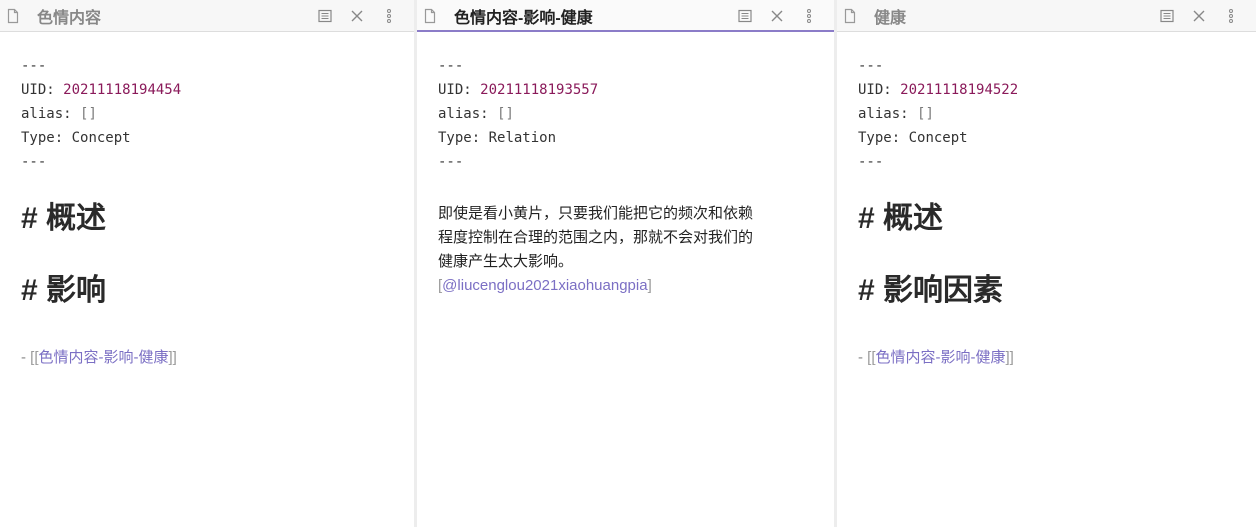 This screenshot has height=527, width=1256. I want to click on uid-line: UID: 20211118193557, so click(518, 90).